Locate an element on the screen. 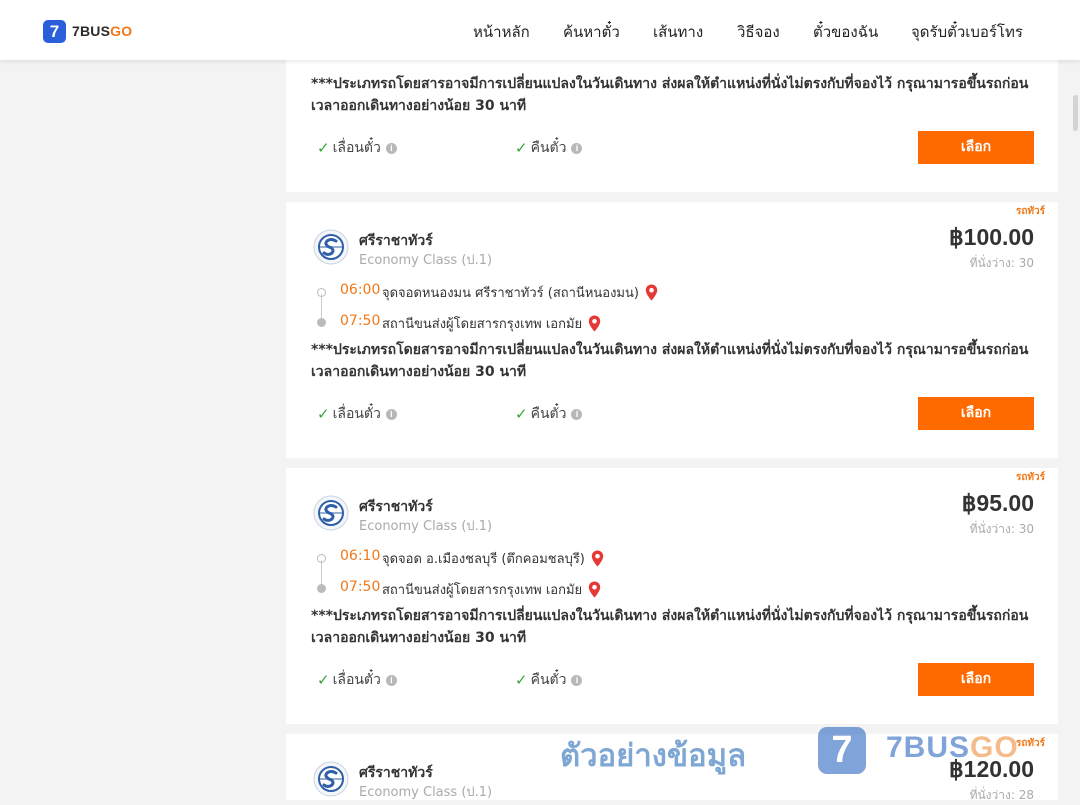 The width and height of the screenshot is (1080, 805). nav-home: หน้าหลัก is located at coordinates (501, 31).